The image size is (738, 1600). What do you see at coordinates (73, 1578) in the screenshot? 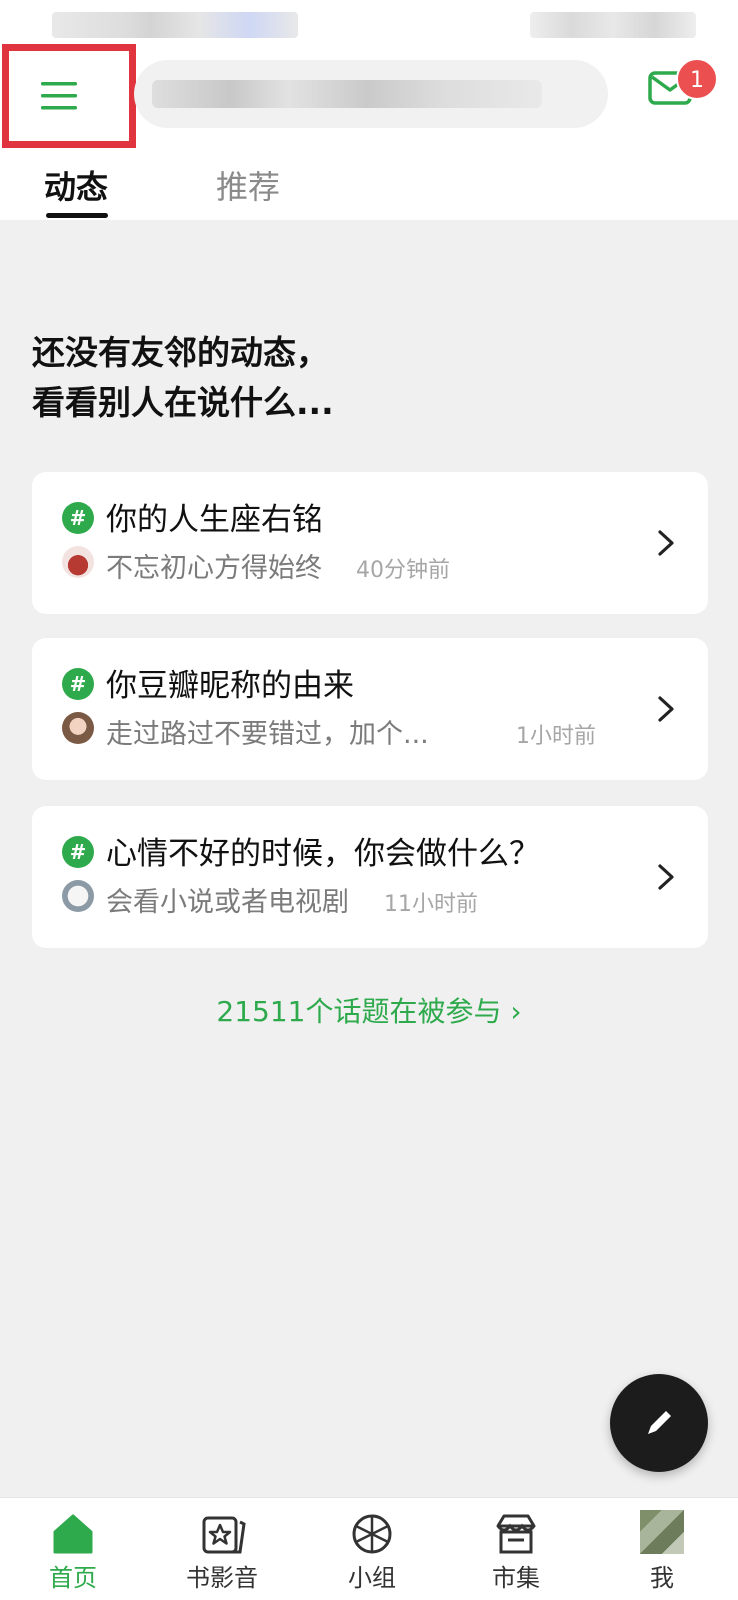
I see `nav-label-home: 首页` at bounding box center [73, 1578].